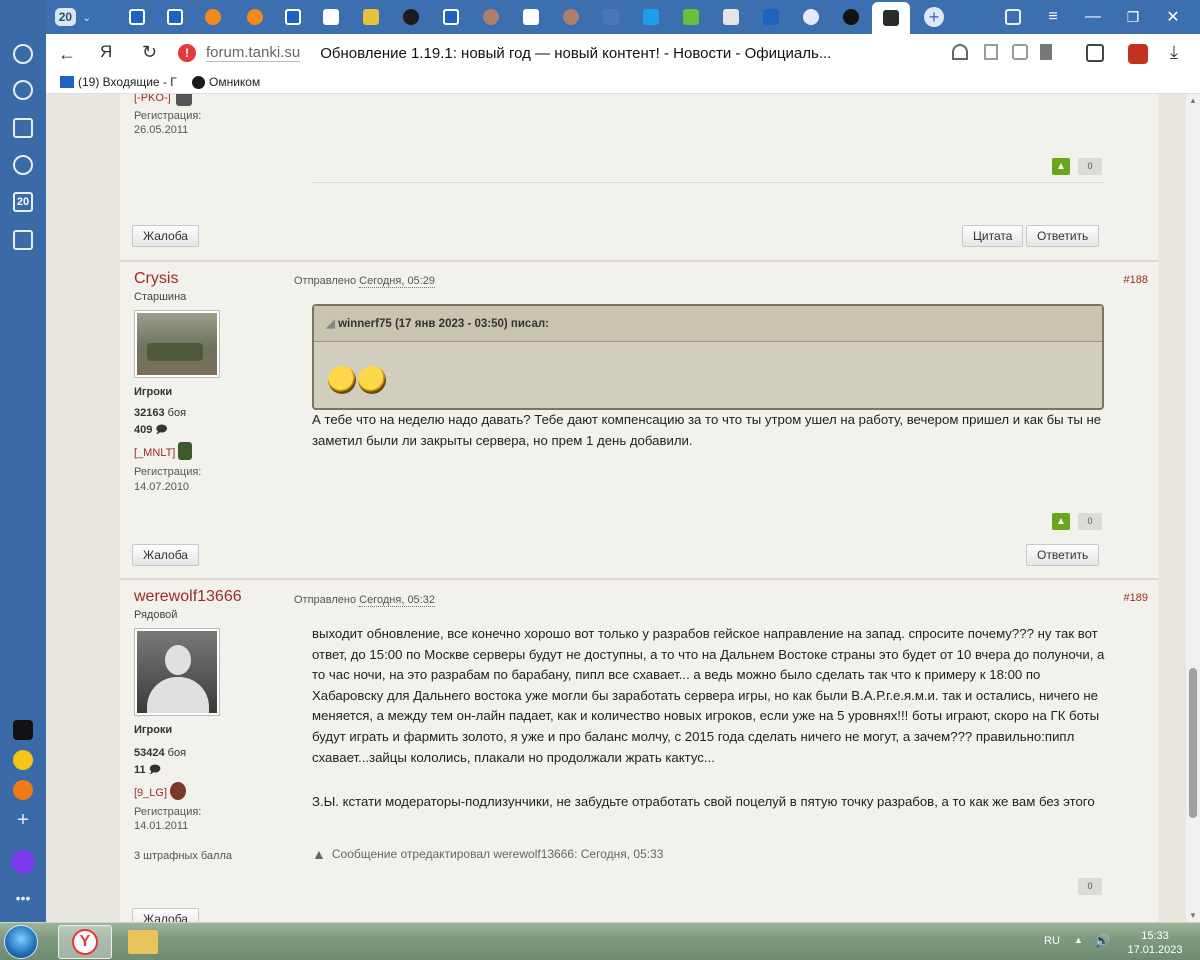 The image size is (1200, 960). What do you see at coordinates (1174, 52) in the screenshot?
I see `download-icon: ⤓` at bounding box center [1174, 52].